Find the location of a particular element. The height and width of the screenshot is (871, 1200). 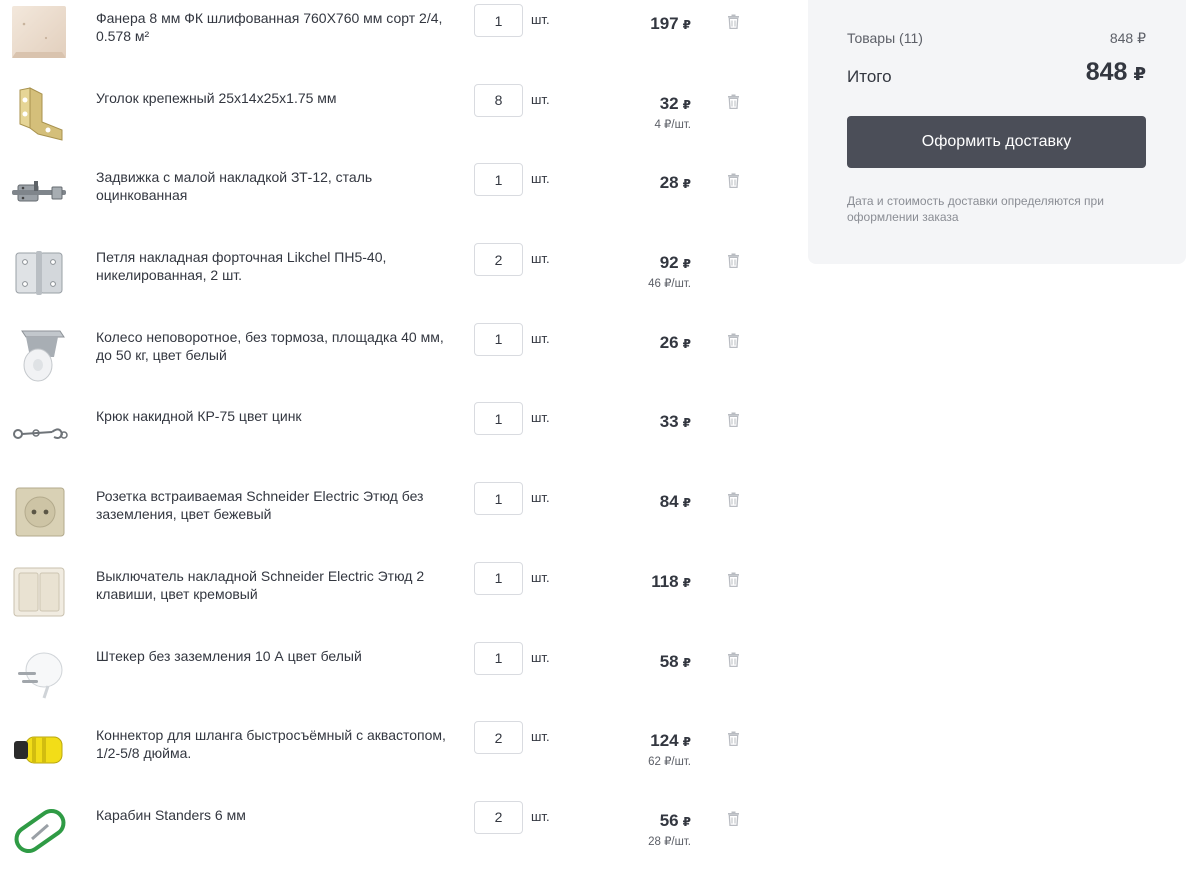

item-price: 58 ₽ is located at coordinates (675, 662).